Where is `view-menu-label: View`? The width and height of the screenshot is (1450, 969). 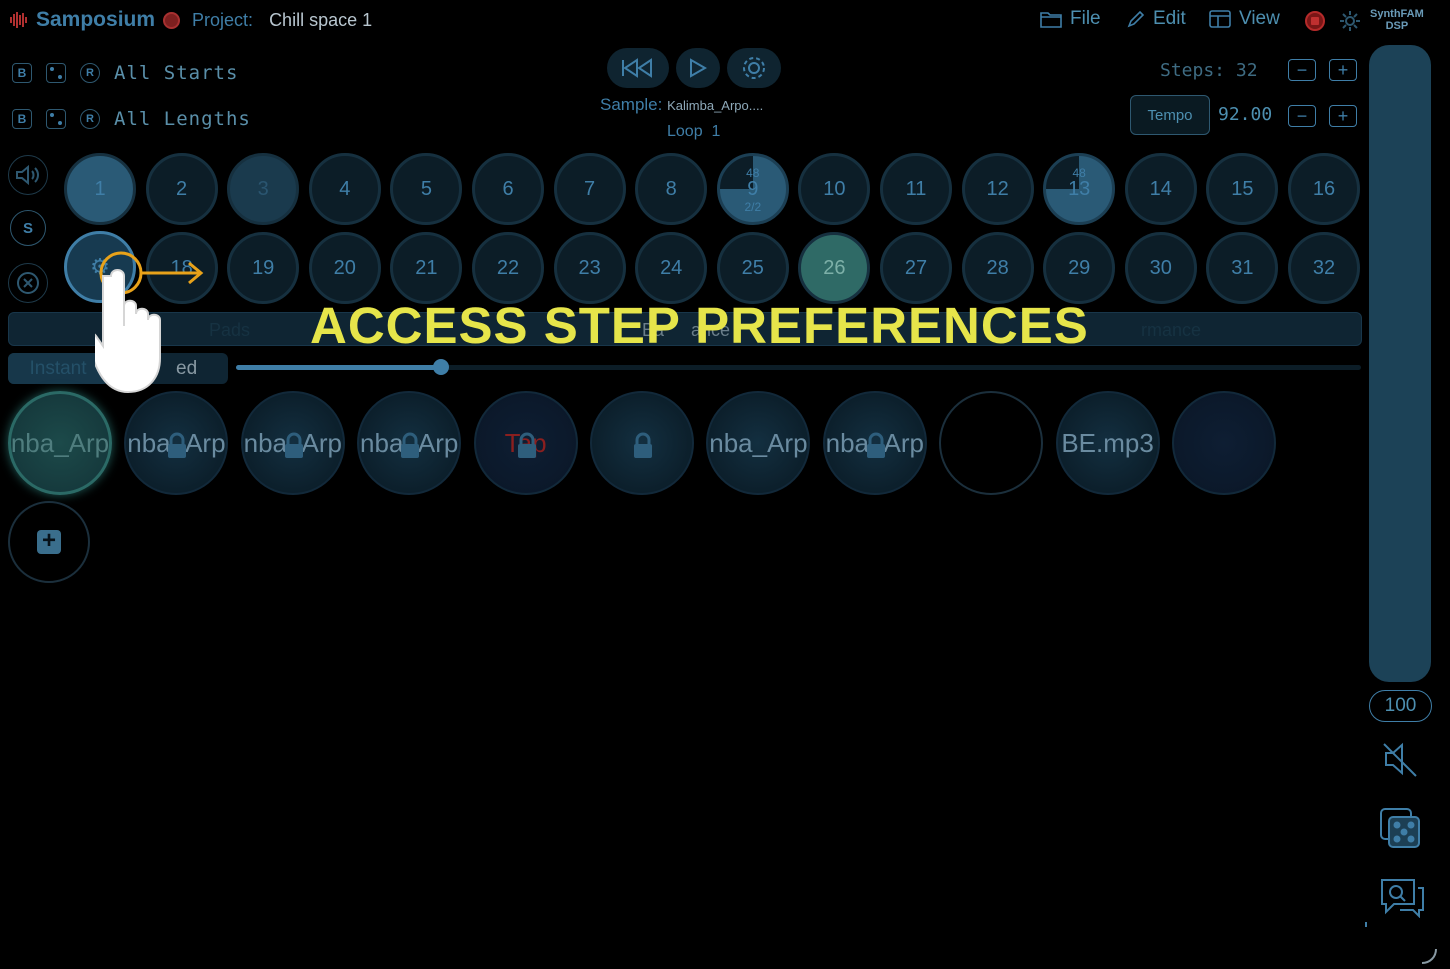 view-menu-label: View is located at coordinates (1259, 18).